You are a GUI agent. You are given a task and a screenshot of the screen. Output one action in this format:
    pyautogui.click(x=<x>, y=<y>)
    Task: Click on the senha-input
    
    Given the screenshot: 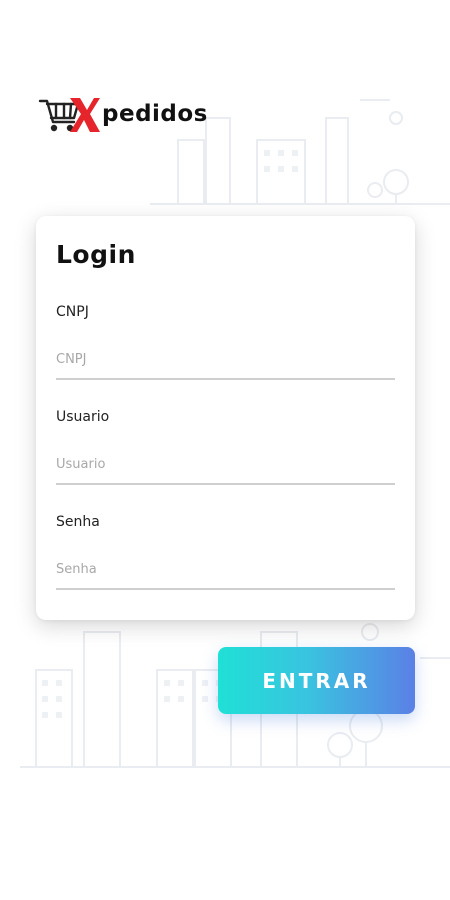 What is the action you would take?
    pyautogui.click(x=225, y=570)
    